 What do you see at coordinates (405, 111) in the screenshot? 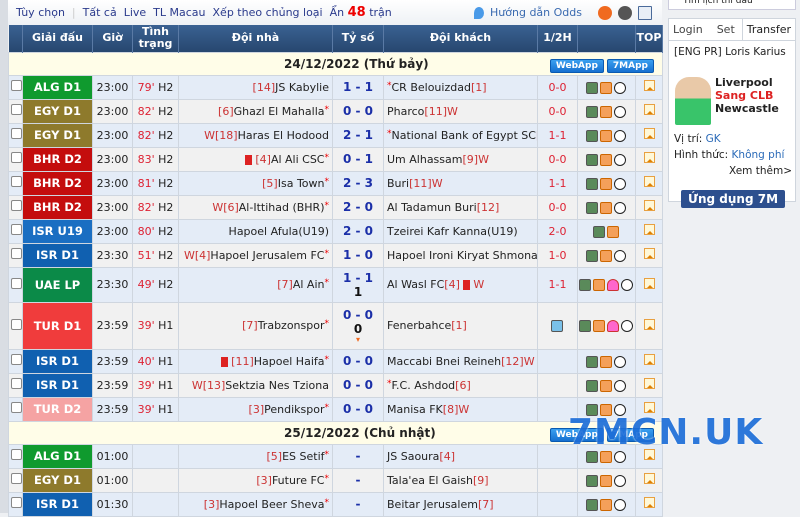
I see `away-team: Pharco` at bounding box center [405, 111].